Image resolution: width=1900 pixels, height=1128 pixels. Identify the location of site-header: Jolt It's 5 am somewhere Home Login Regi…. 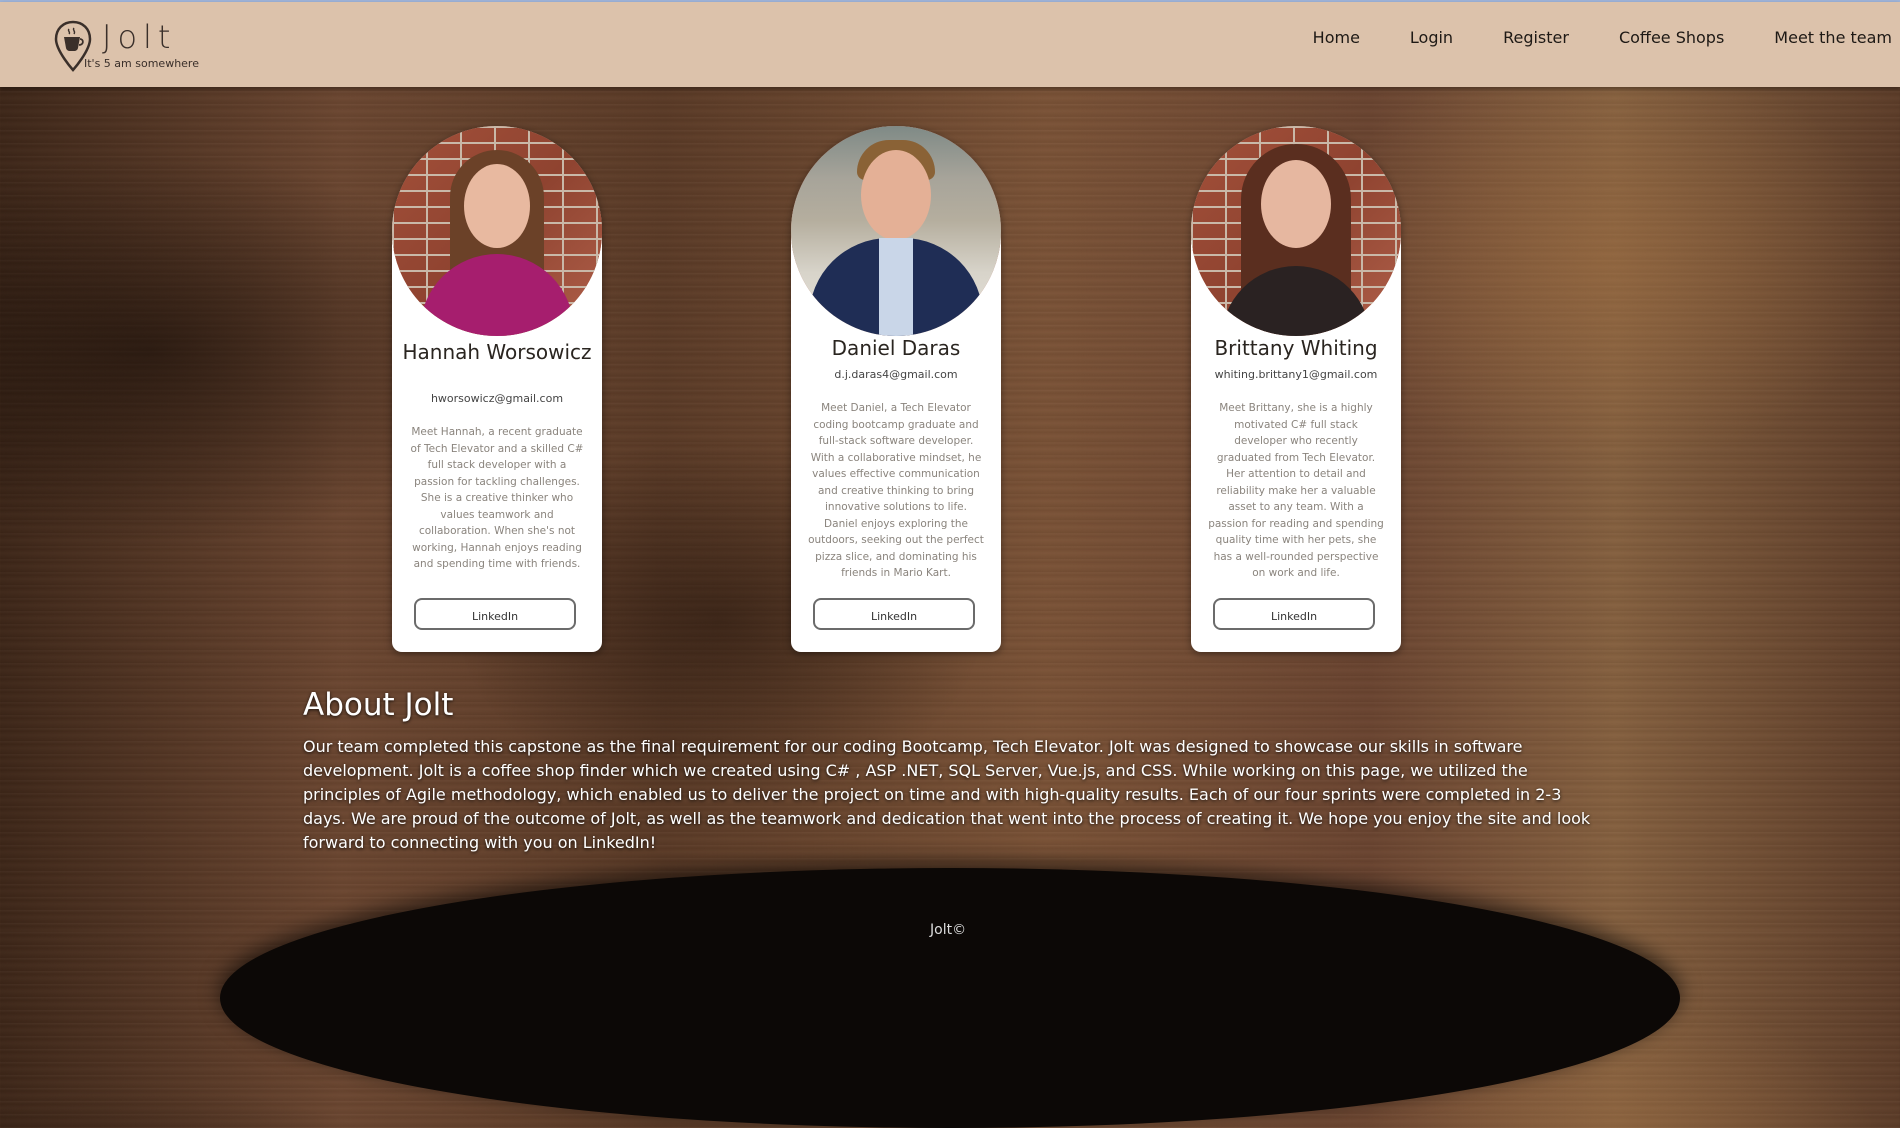
(950, 44).